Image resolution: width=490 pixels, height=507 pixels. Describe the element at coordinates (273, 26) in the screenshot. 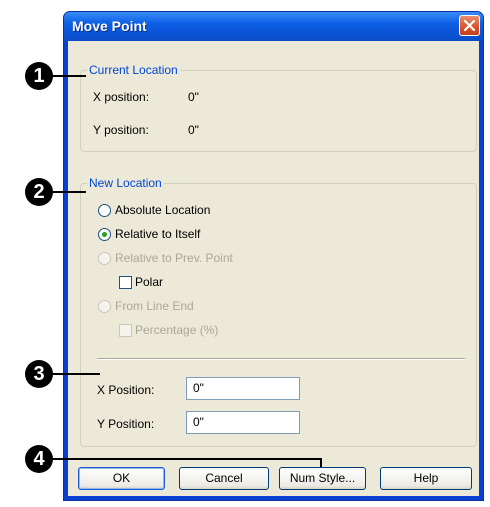

I see `title-bar: Move Point` at that location.